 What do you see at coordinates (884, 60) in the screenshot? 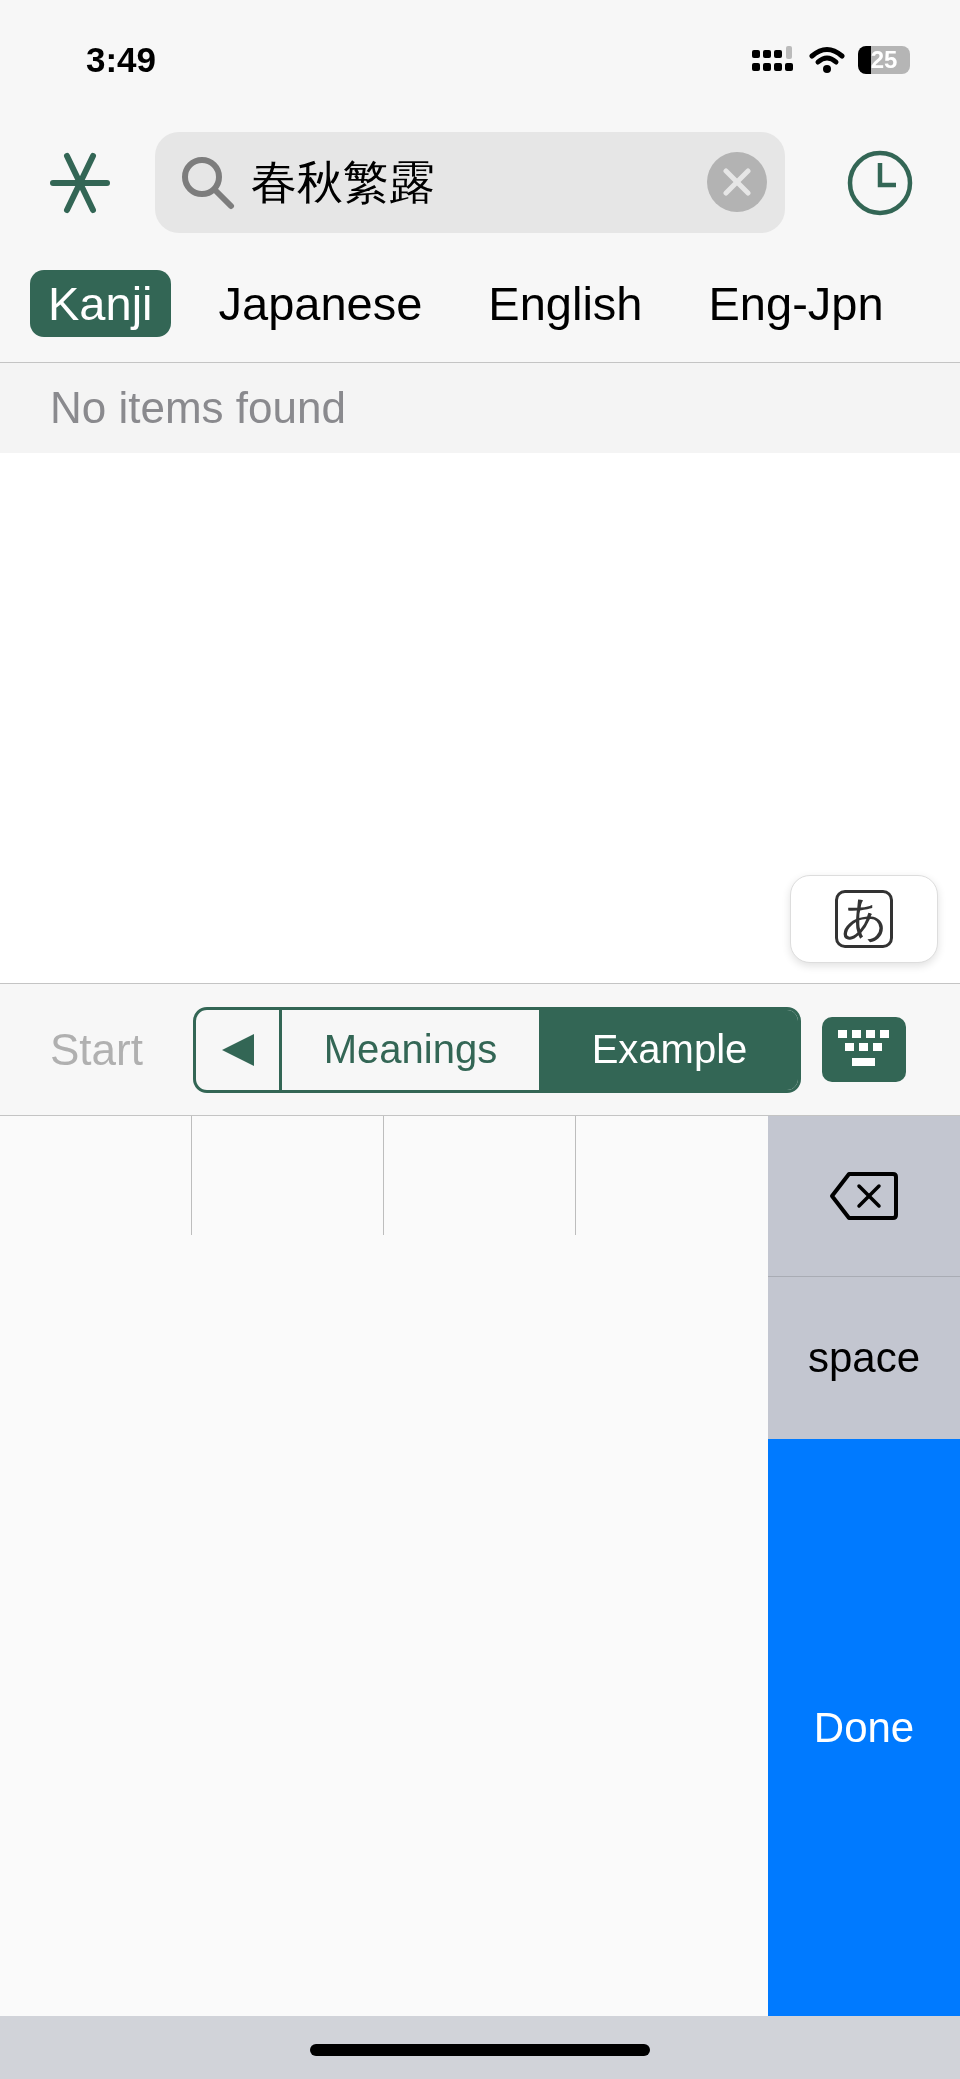
I see `battery-level: 25` at bounding box center [884, 60].